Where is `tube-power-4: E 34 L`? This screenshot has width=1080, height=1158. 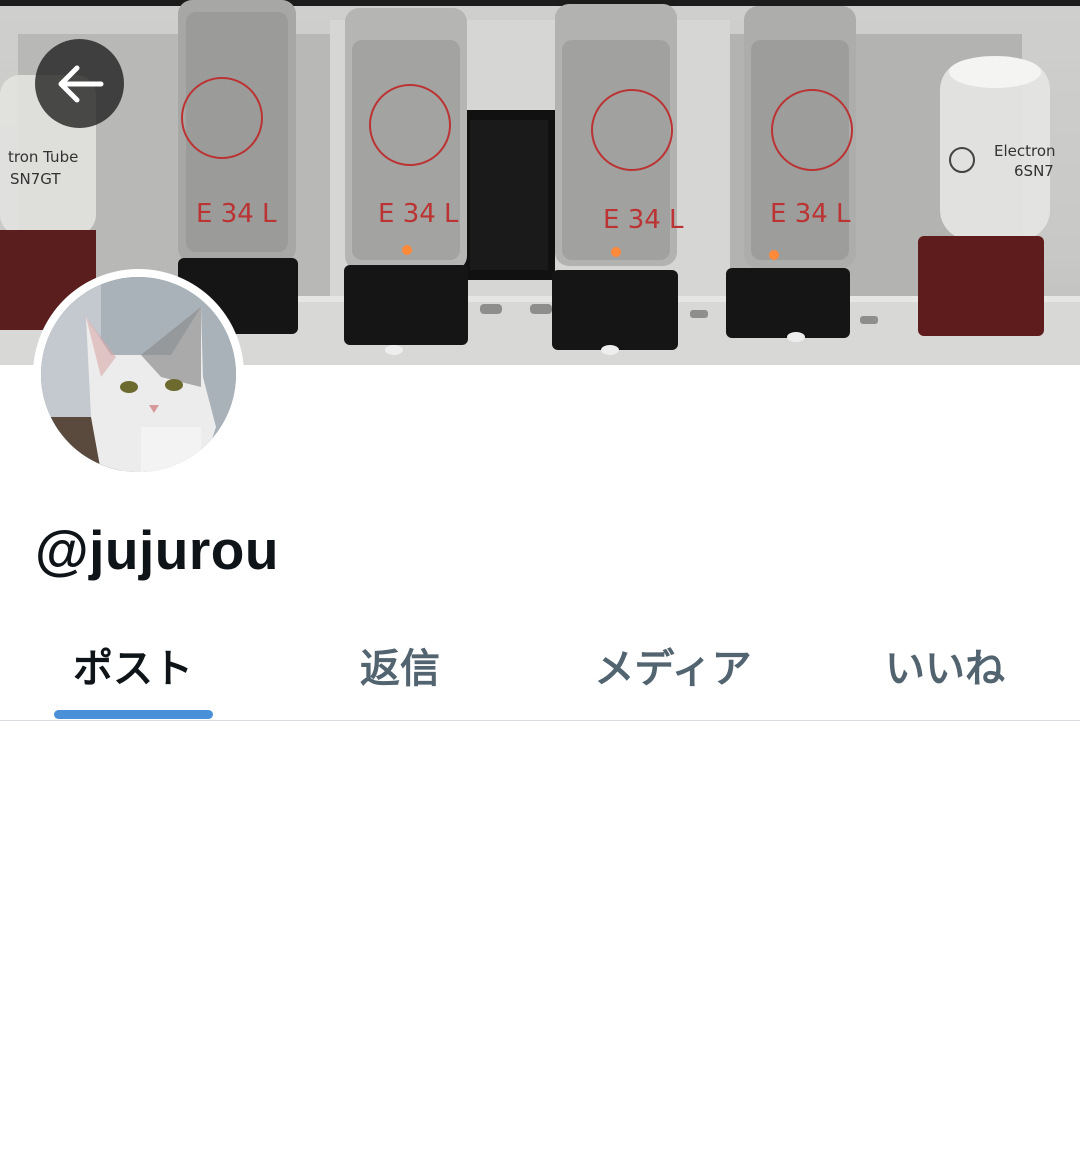
tube-power-4: E 34 L is located at coordinates (791, 174).